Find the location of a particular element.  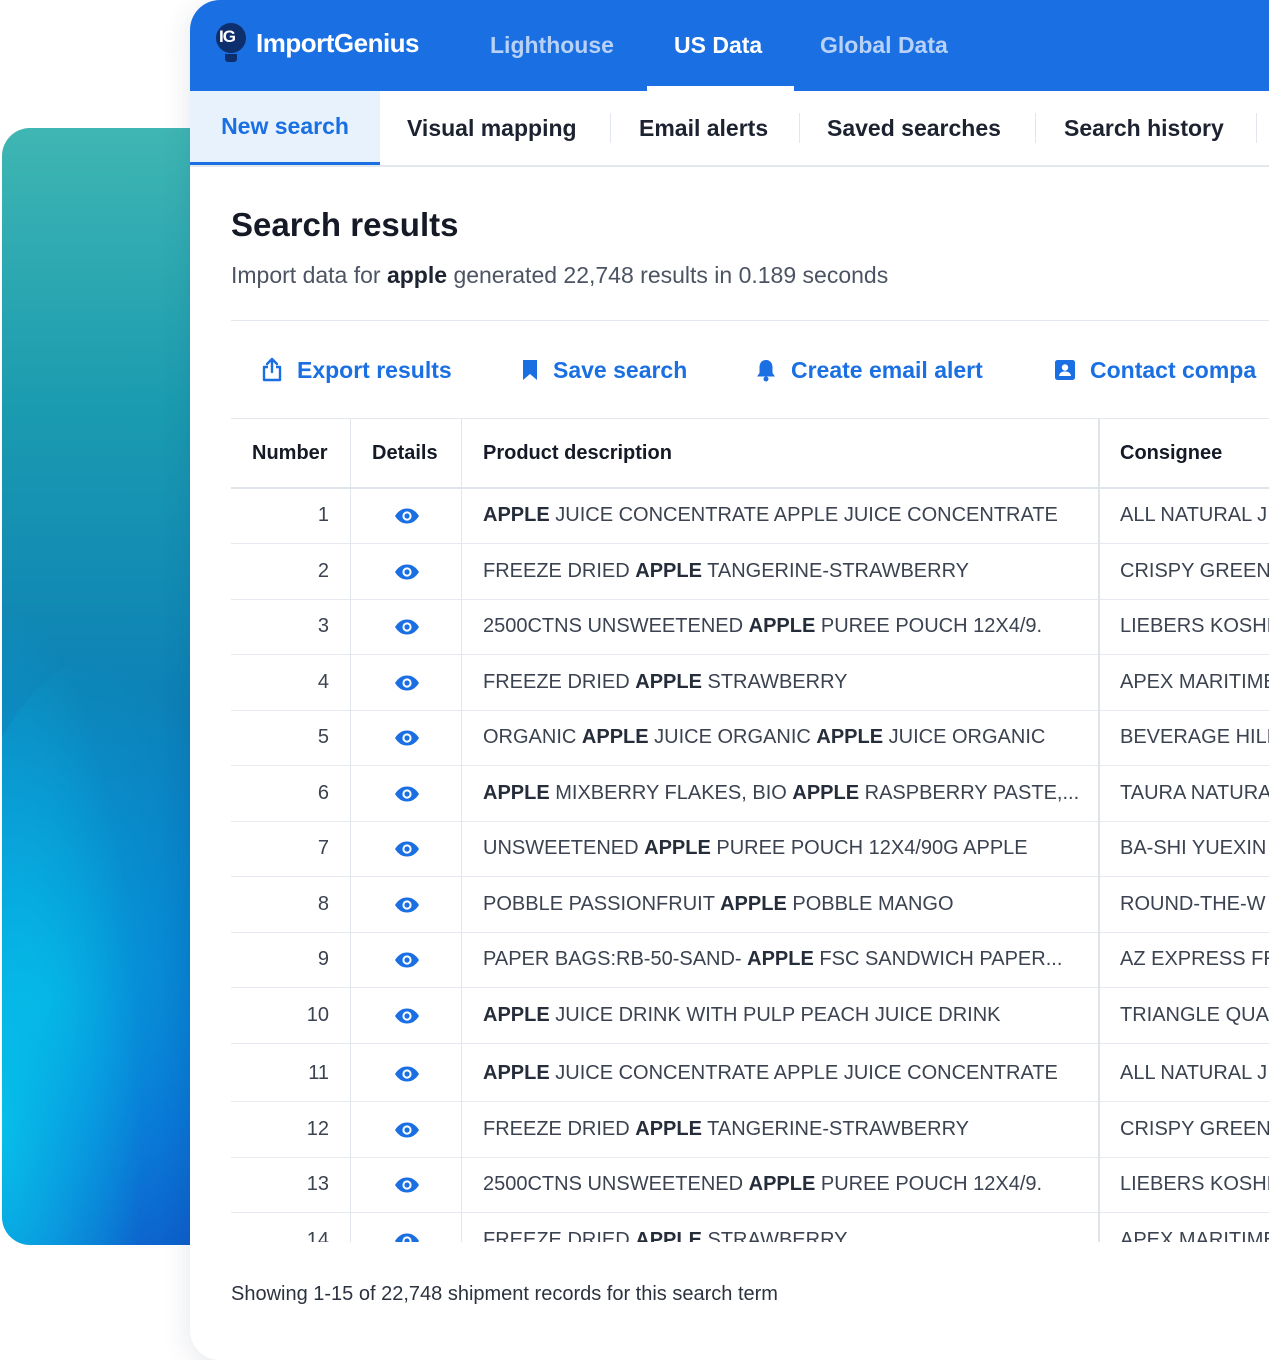

row-number: 11 is located at coordinates (318, 1073).